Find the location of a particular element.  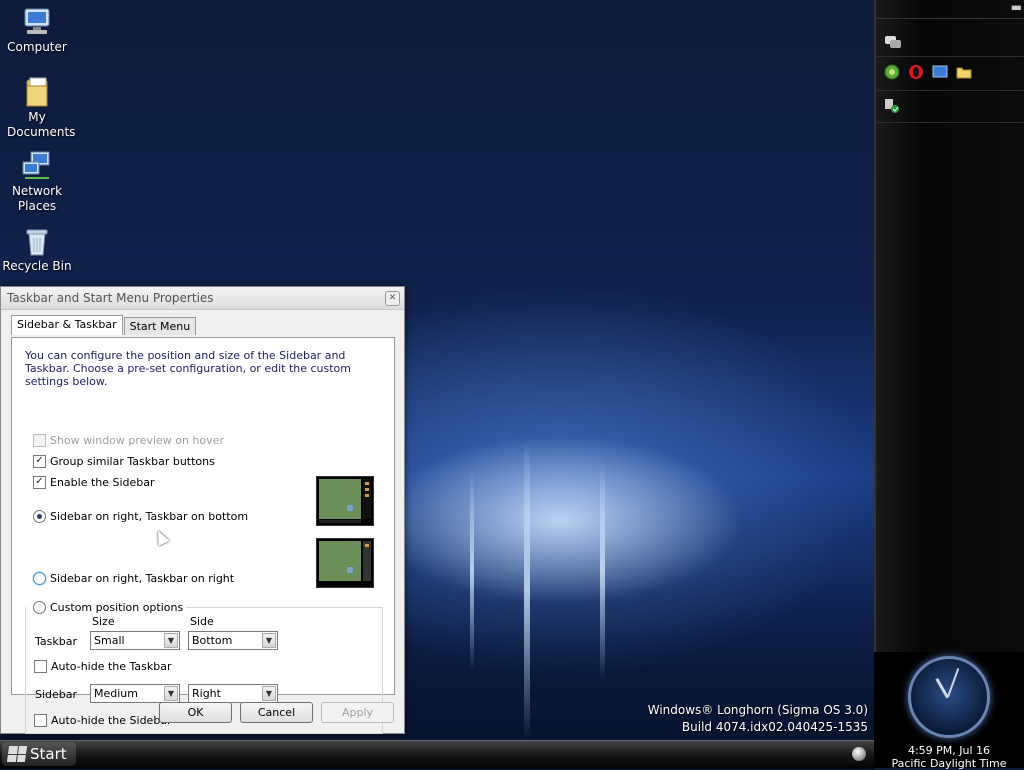

clock-time-text: 4:59 PM, Jul 16 is located at coordinates (949, 750).